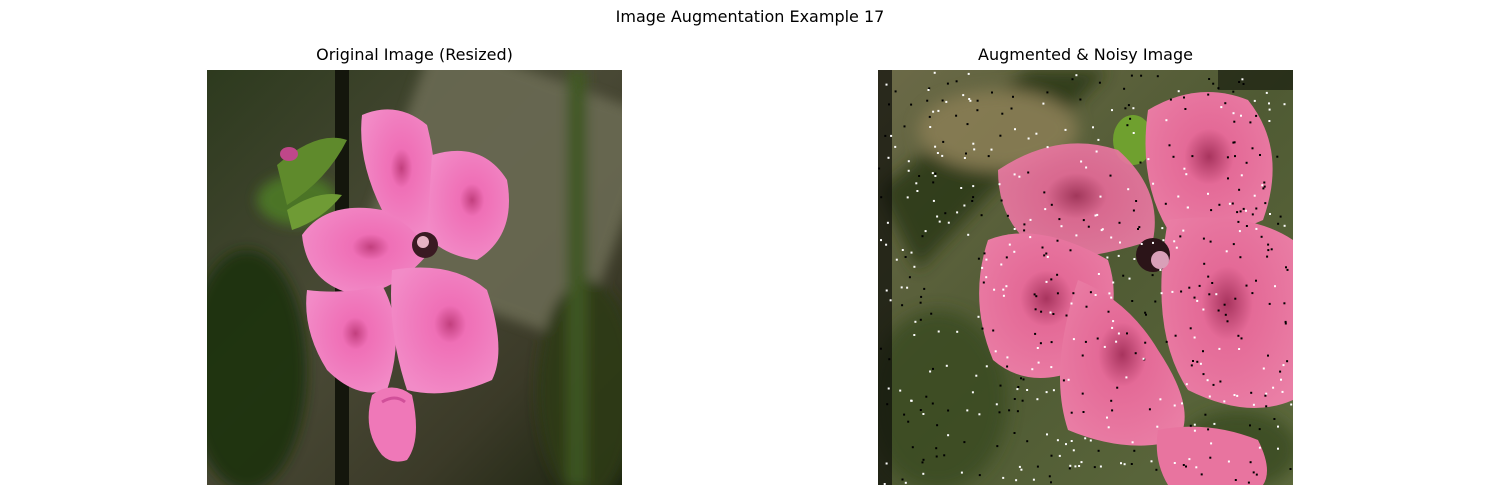 This screenshot has height=500, width=1500. What do you see at coordinates (1085, 54) in the screenshot?
I see `augmented-image-title: Augmented & Noisy Image` at bounding box center [1085, 54].